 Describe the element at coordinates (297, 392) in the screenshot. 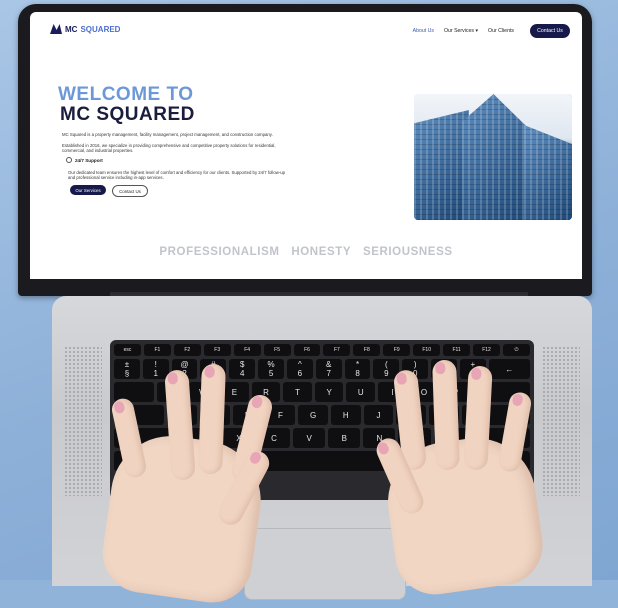

I see `key-t: T` at that location.